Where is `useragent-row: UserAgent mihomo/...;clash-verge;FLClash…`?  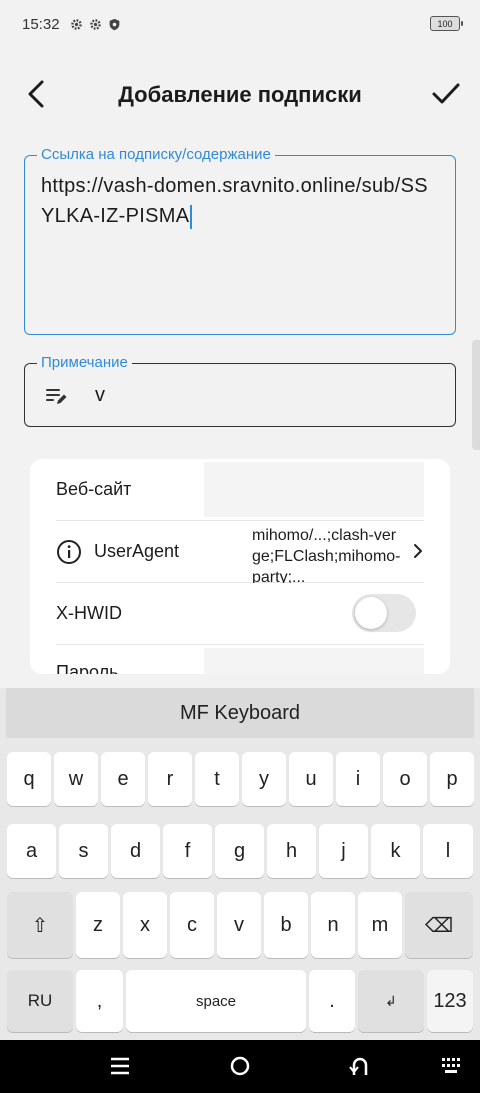
useragent-row: UserAgent mihomo/...;clash-verge;FLClash… is located at coordinates (240, 552).